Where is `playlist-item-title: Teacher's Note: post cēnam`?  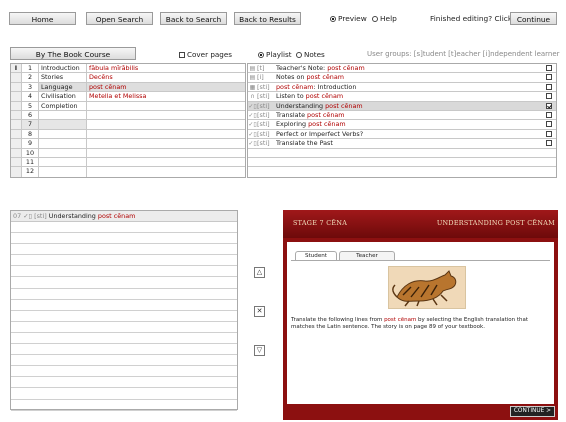
playlist-item-title: Teacher's Note: post cēnam is located at coordinates (411, 68).